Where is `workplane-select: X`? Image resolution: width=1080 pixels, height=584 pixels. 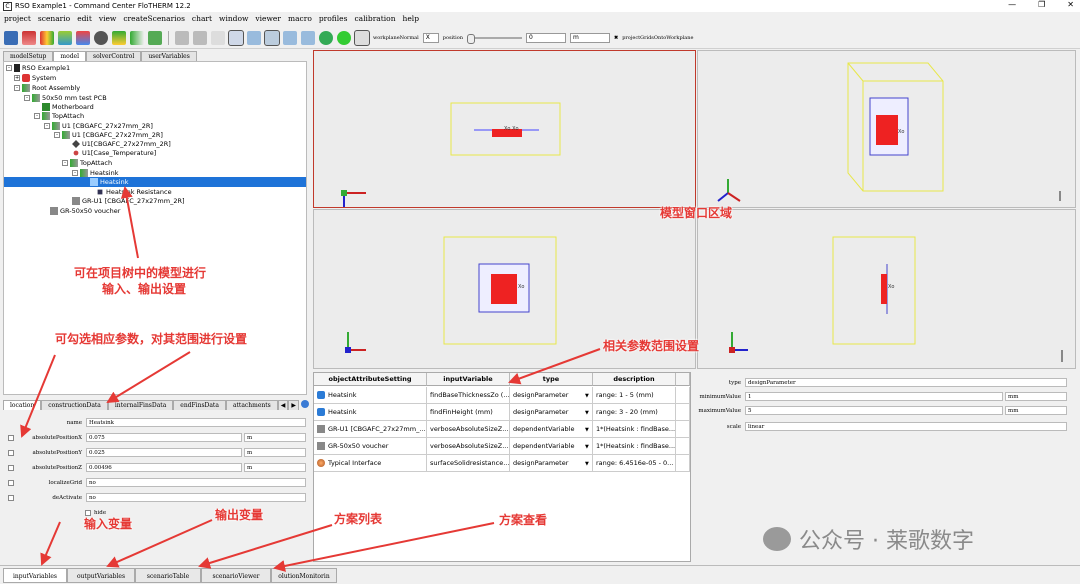
workplane-select: X is located at coordinates (430, 37).